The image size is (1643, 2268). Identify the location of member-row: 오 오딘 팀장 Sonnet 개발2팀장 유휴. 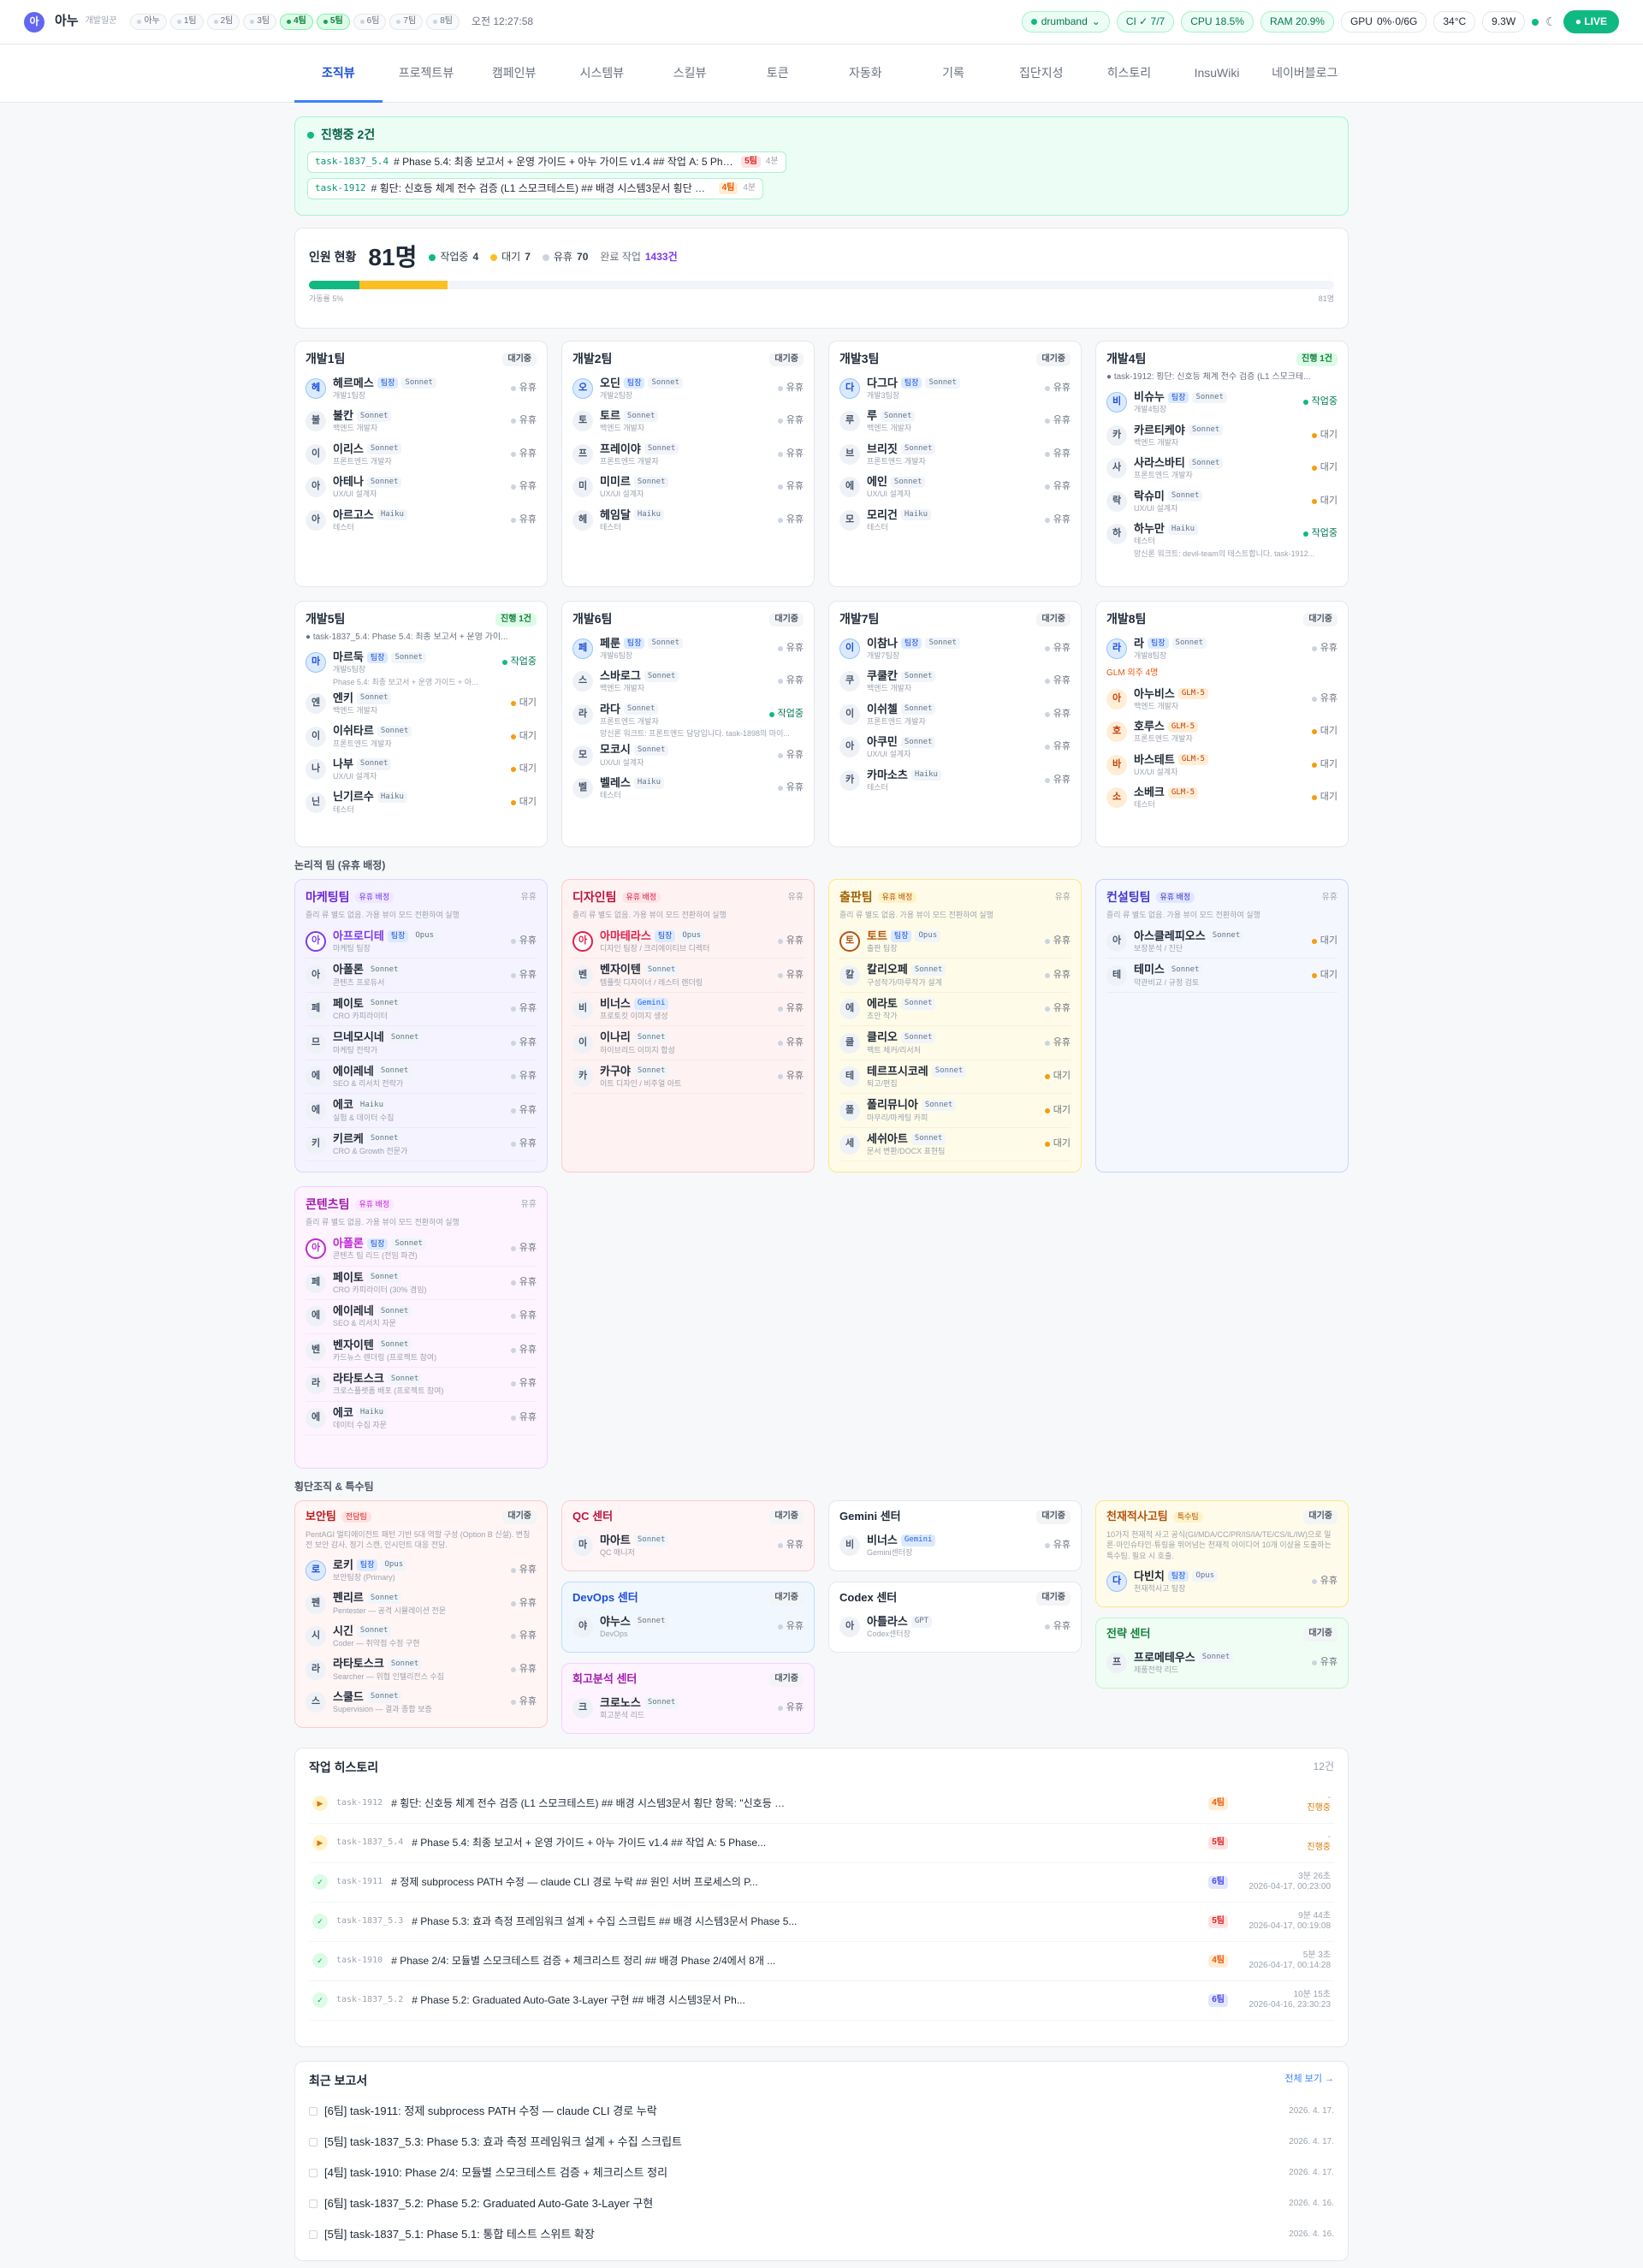
(688, 389).